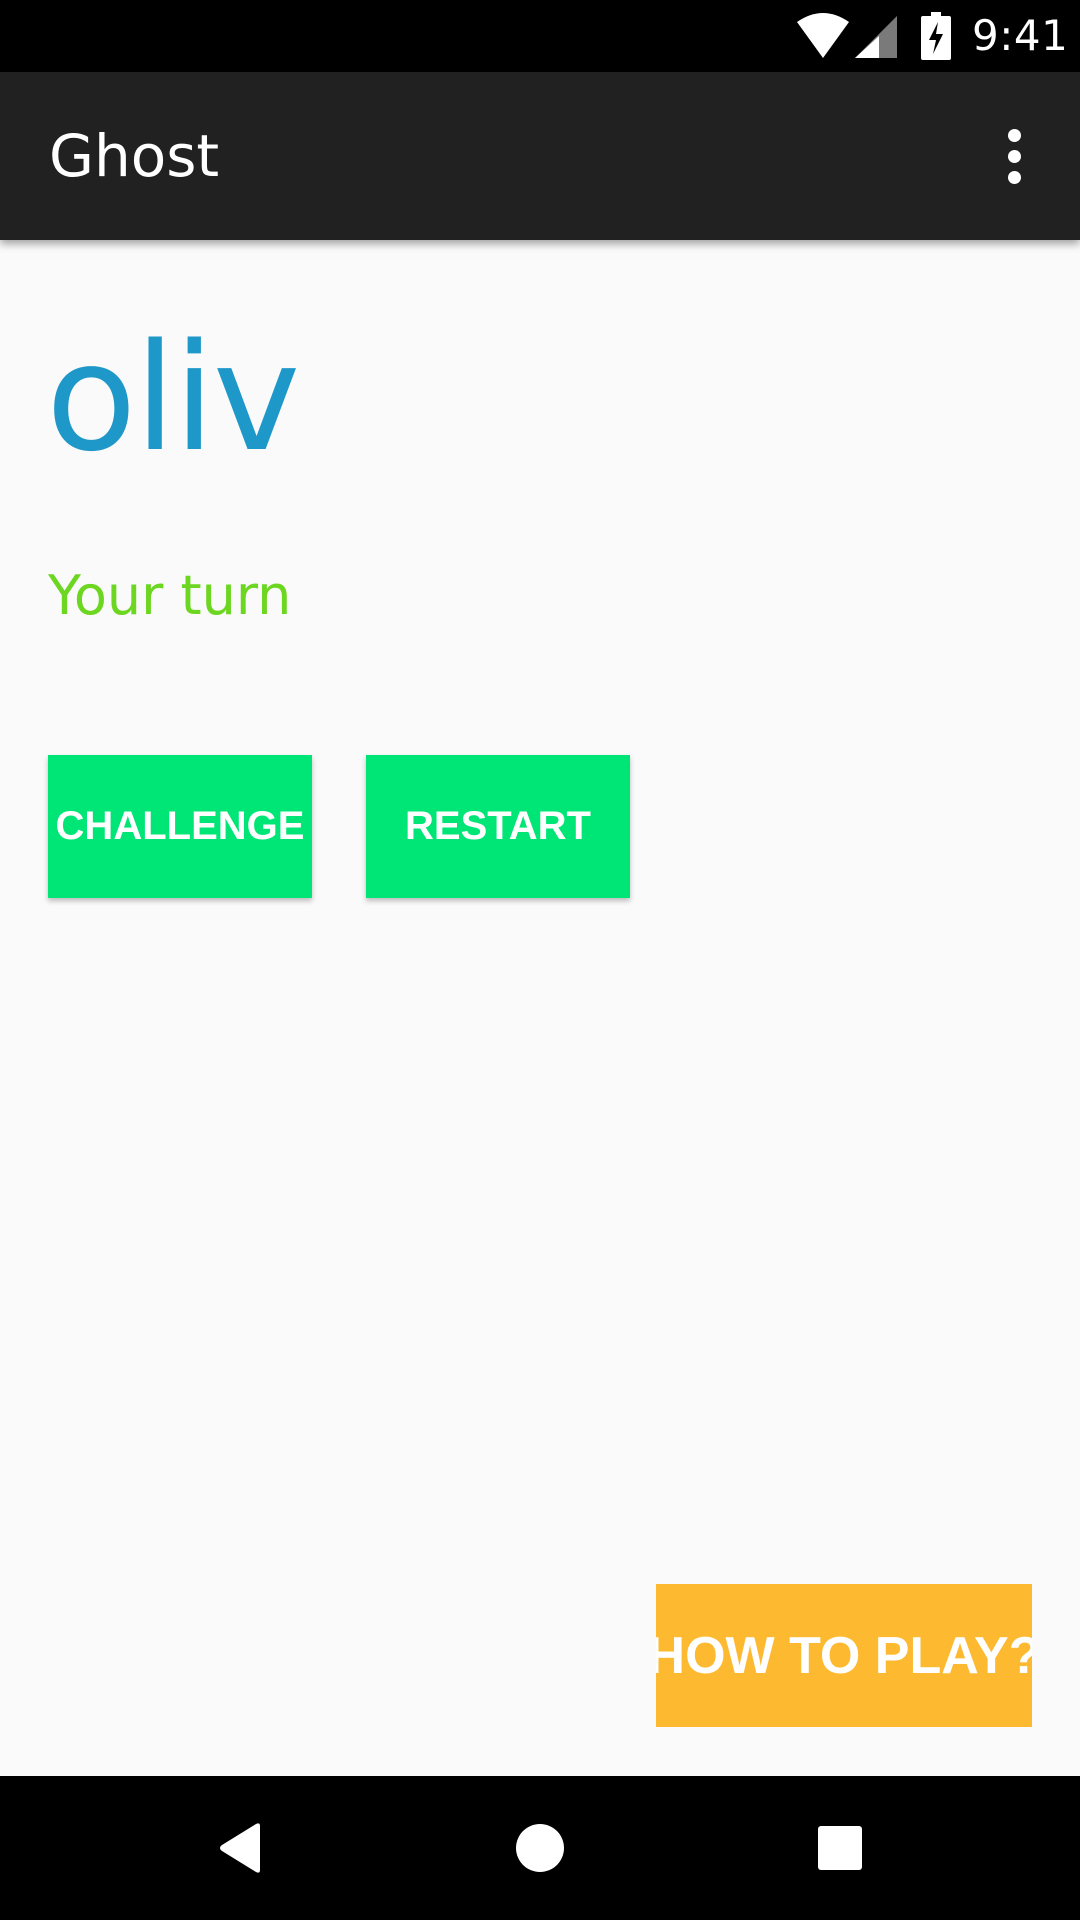 The width and height of the screenshot is (1080, 1920). What do you see at coordinates (540, 156) in the screenshot?
I see `app-bar: Ghost` at bounding box center [540, 156].